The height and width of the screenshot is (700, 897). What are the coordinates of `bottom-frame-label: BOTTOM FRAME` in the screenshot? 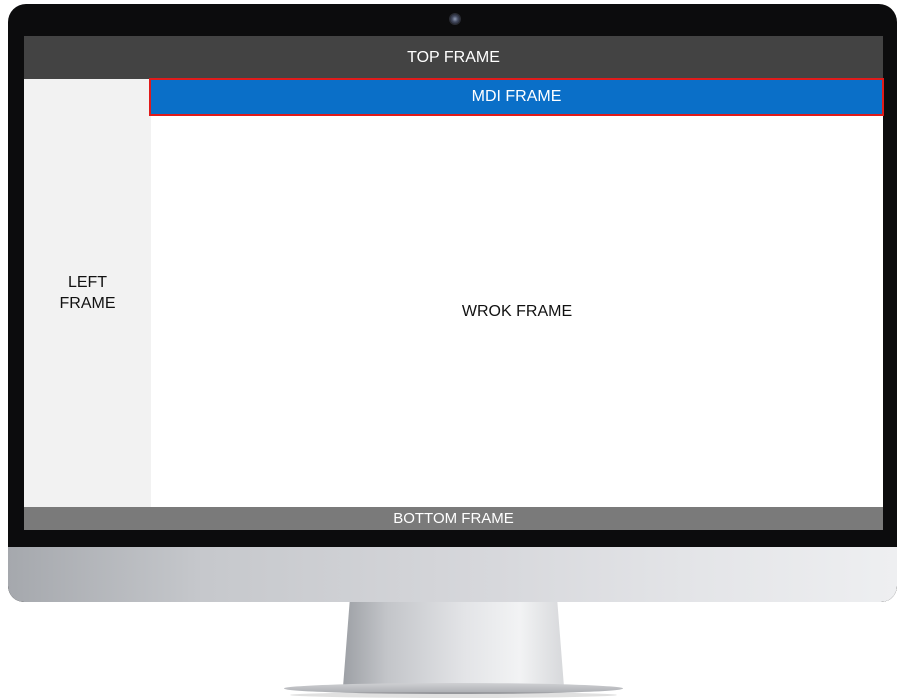 It's located at (453, 518).